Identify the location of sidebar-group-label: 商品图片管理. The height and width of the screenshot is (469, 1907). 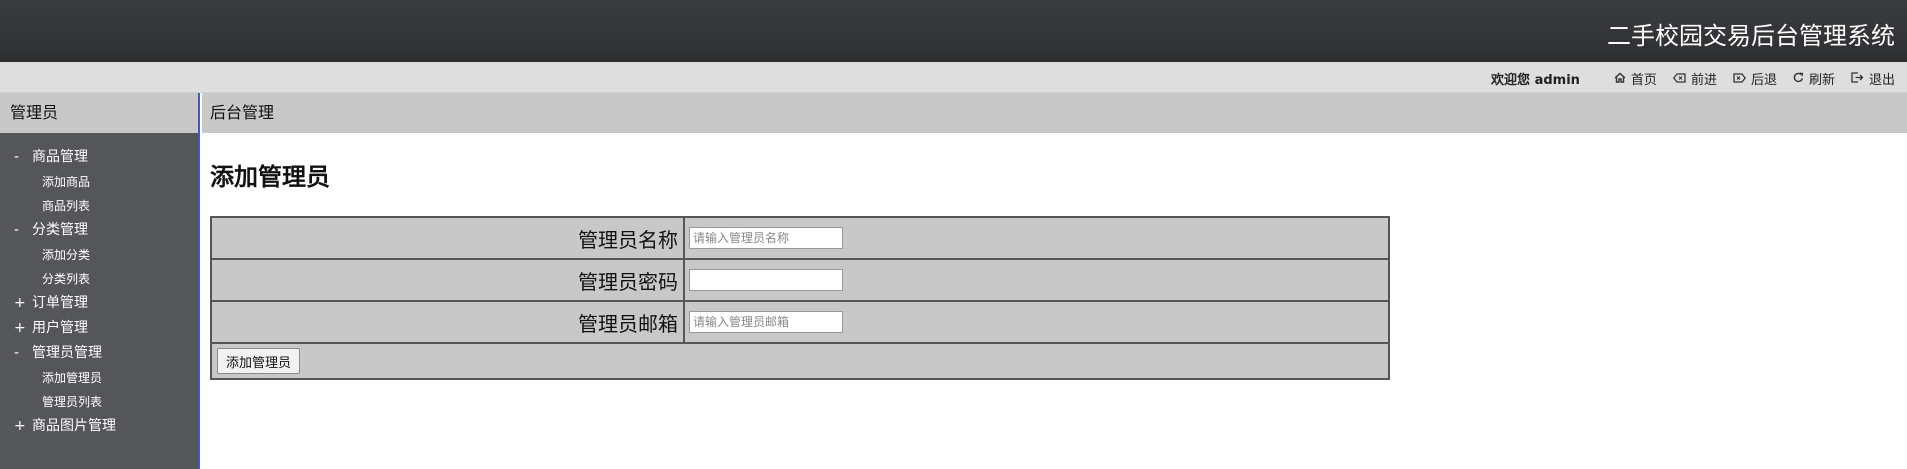
(74, 426).